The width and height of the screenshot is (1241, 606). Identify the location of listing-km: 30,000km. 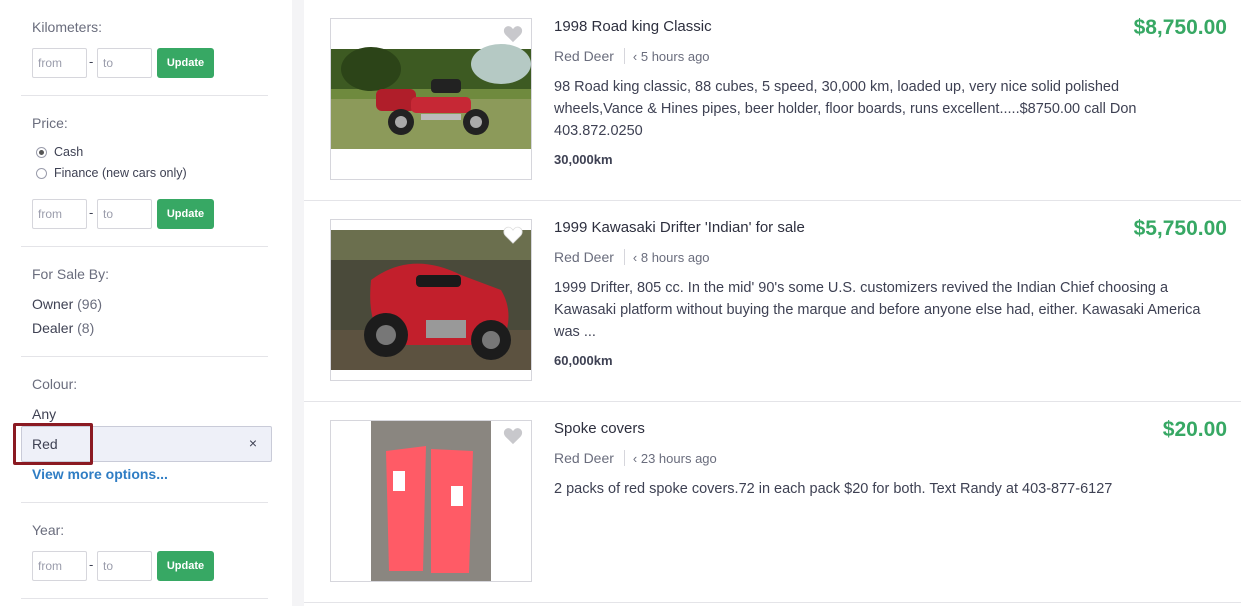
(583, 159).